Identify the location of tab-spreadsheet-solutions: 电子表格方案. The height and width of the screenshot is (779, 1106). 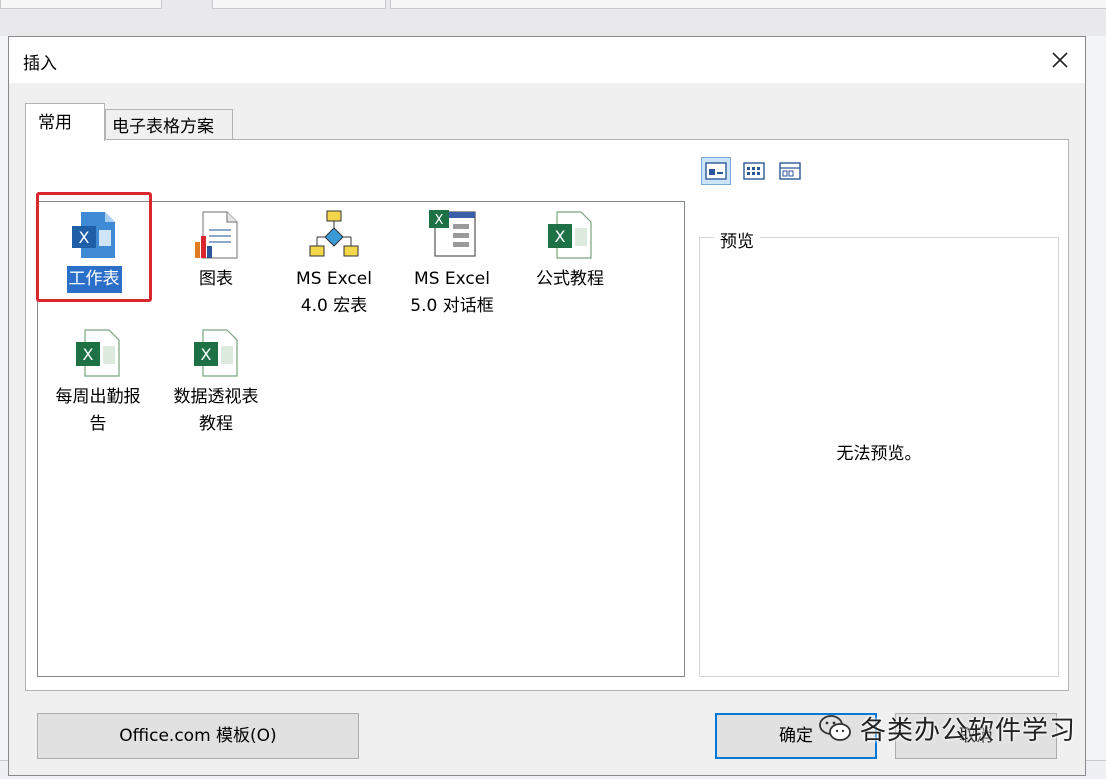
(169, 124).